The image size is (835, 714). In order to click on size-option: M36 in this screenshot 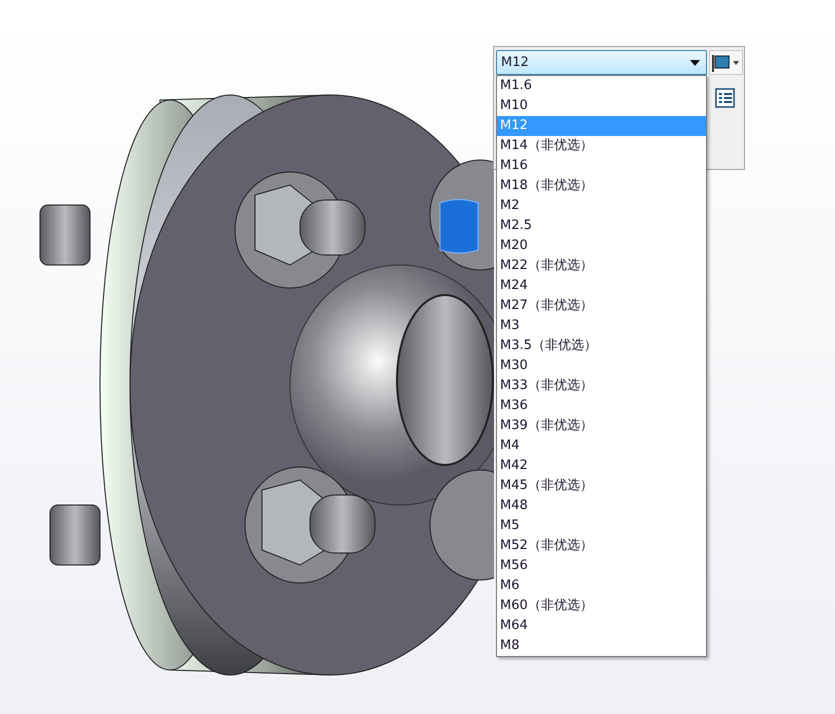, I will do `click(601, 406)`.